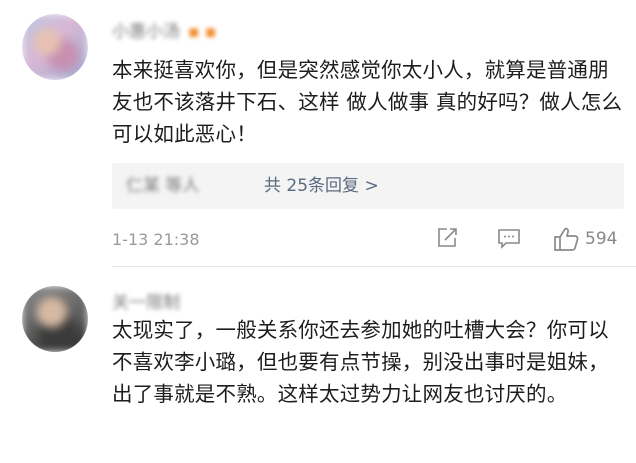 This screenshot has width=636, height=463. What do you see at coordinates (447, 241) in the screenshot?
I see `share-icon` at bounding box center [447, 241].